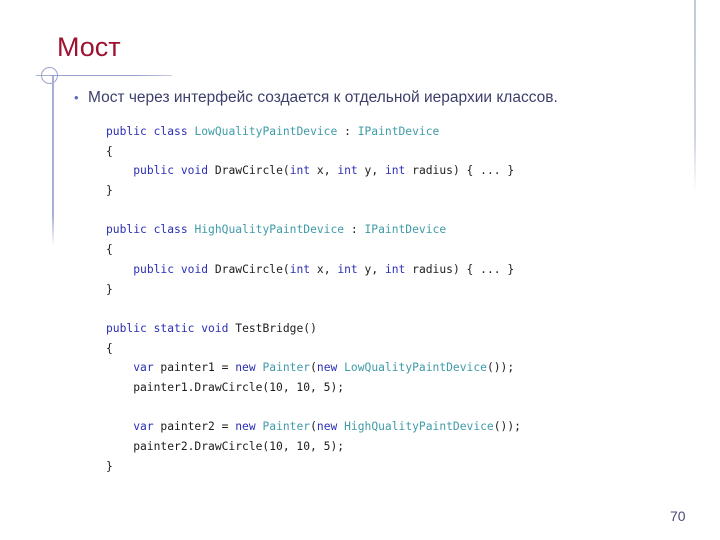 The width and height of the screenshot is (720, 540). I want to click on code-token-pln: painter2.DrawCircle(10, 10, 5);, so click(225, 446).